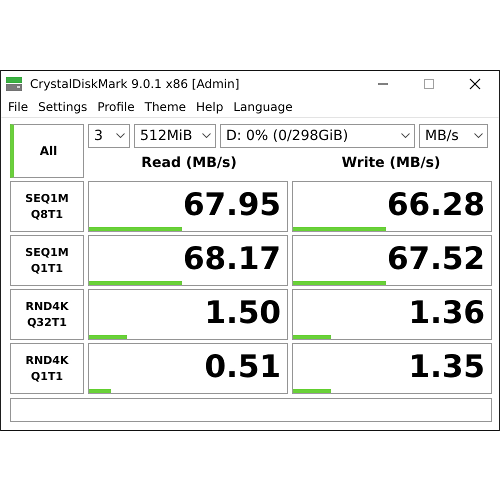 This screenshot has height=500, width=500. I want to click on menu-item: Language, so click(263, 107).